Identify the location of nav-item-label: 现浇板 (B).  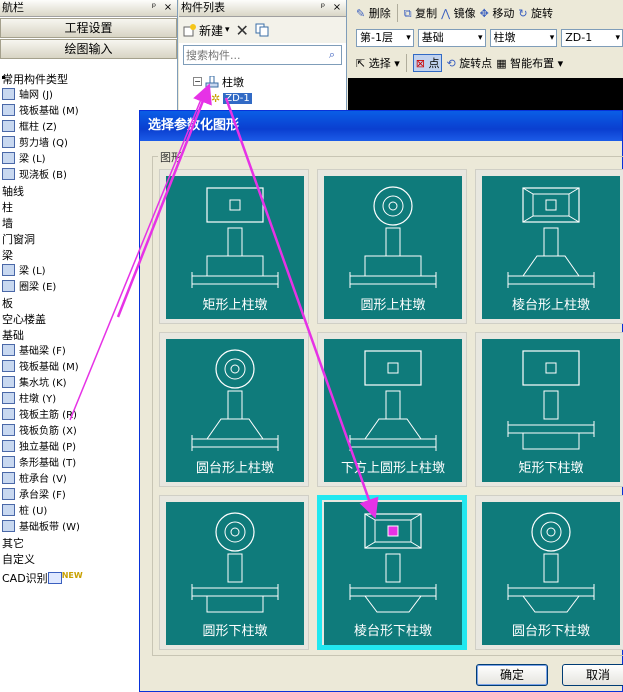
(43, 175).